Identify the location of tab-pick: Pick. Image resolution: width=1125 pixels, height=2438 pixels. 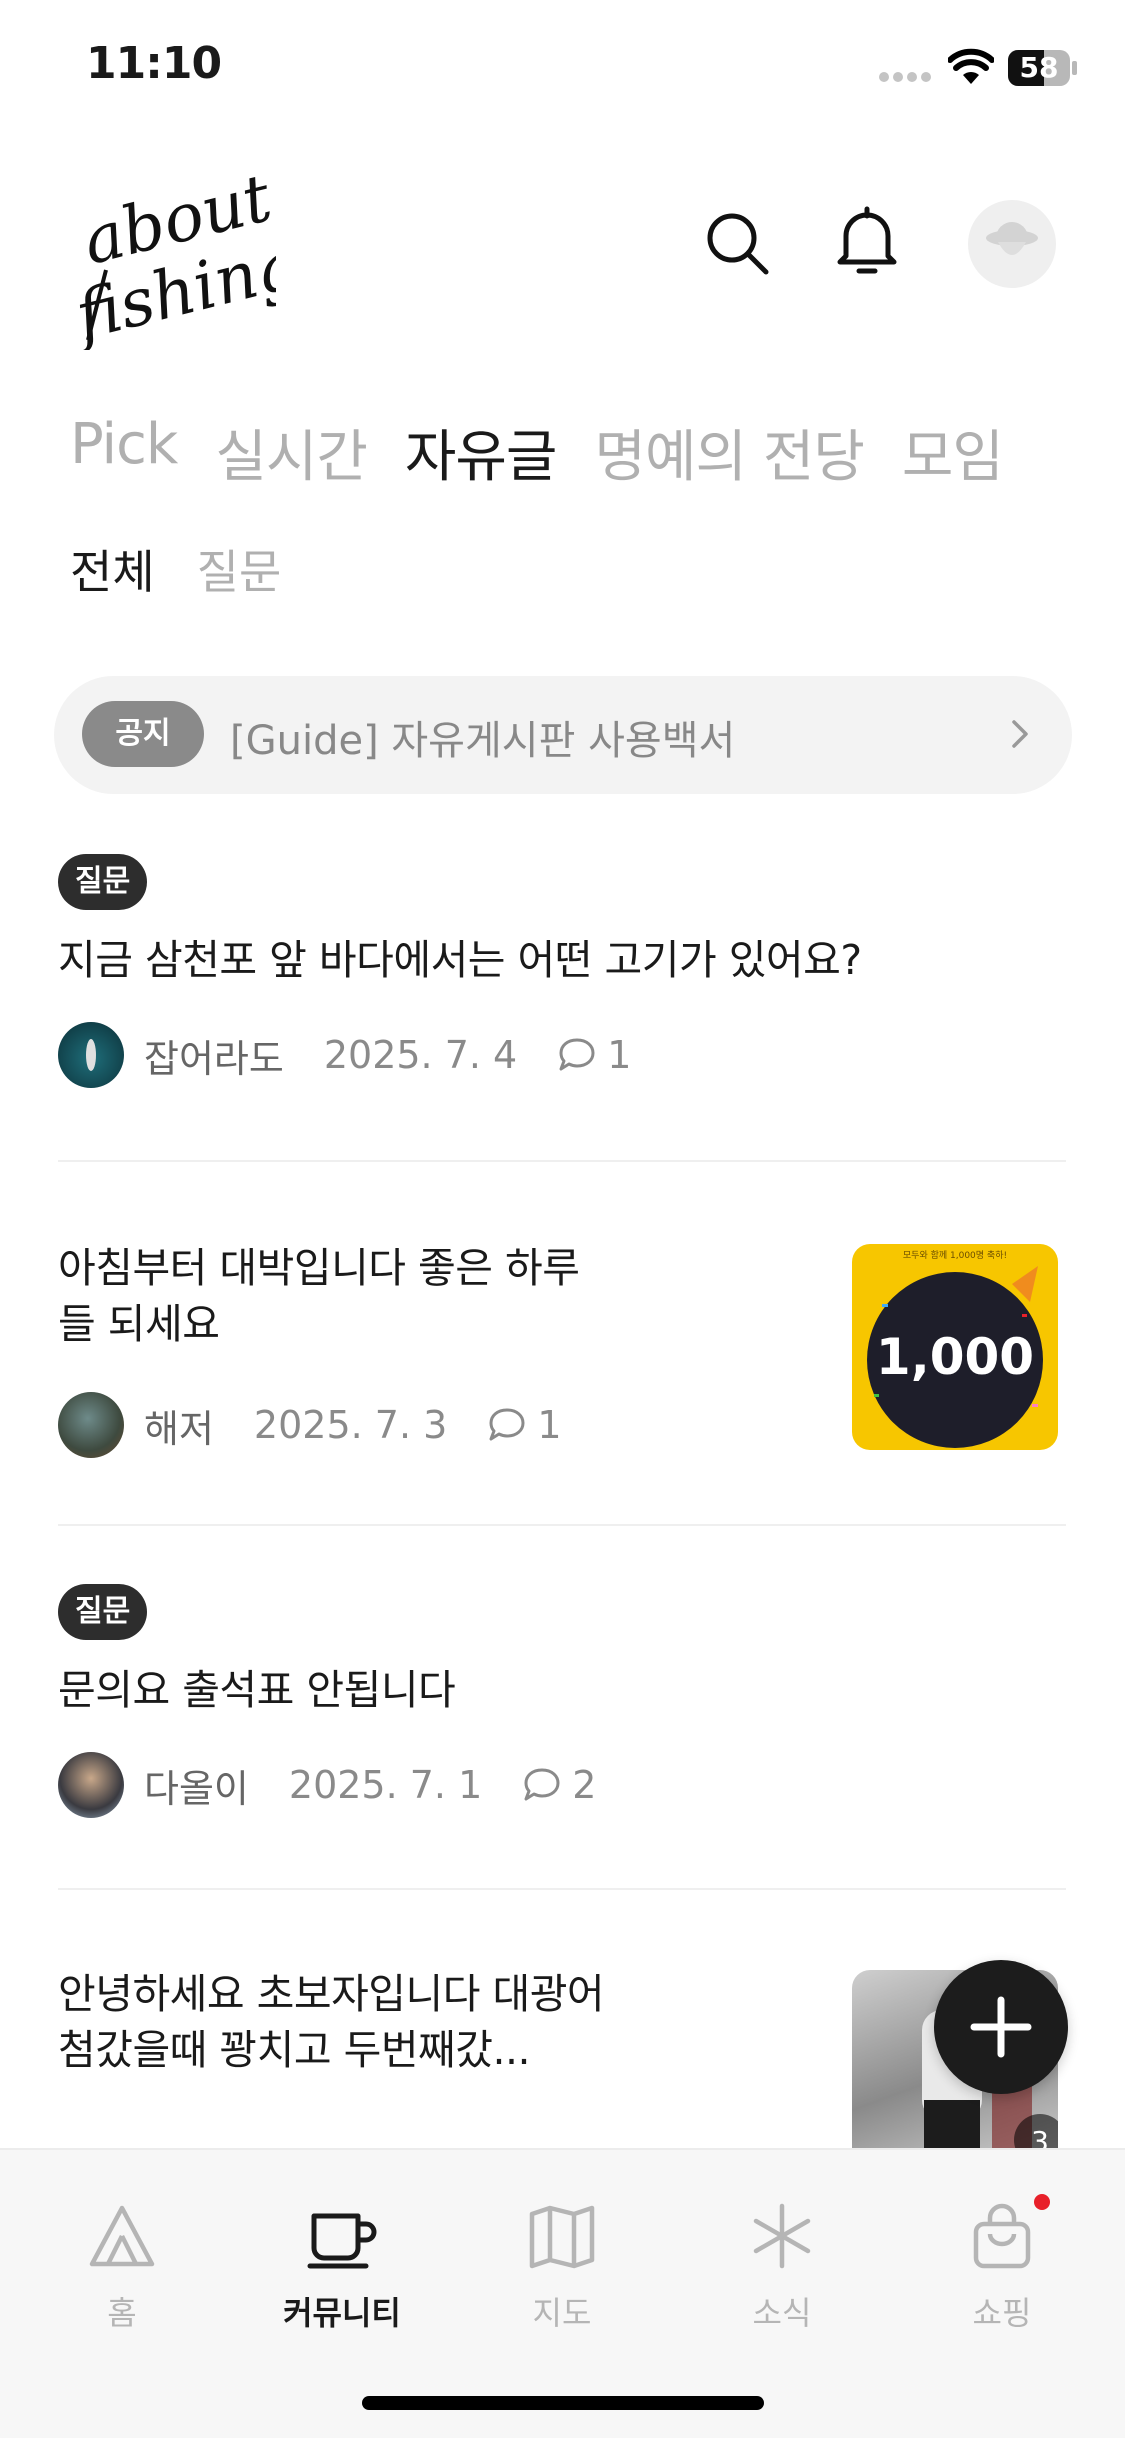
(124, 452).